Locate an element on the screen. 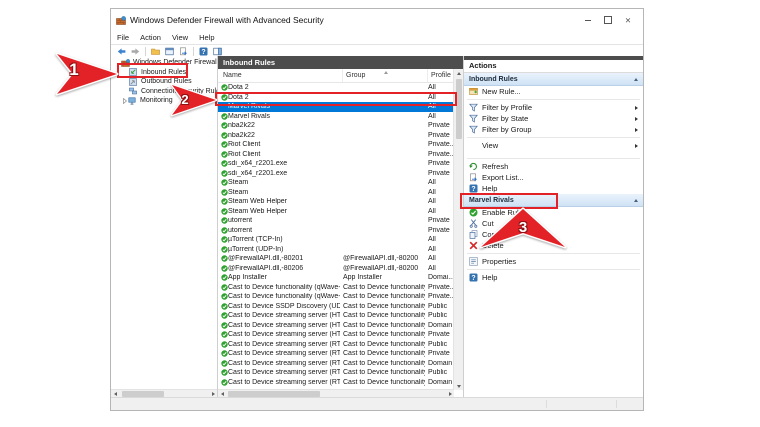  scroll-down-icon is located at coordinates (458, 386).